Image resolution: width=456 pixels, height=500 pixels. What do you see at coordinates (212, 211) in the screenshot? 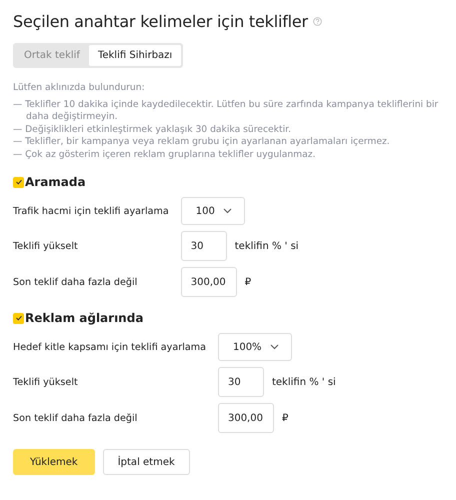
I see `dropdown: 100` at bounding box center [212, 211].